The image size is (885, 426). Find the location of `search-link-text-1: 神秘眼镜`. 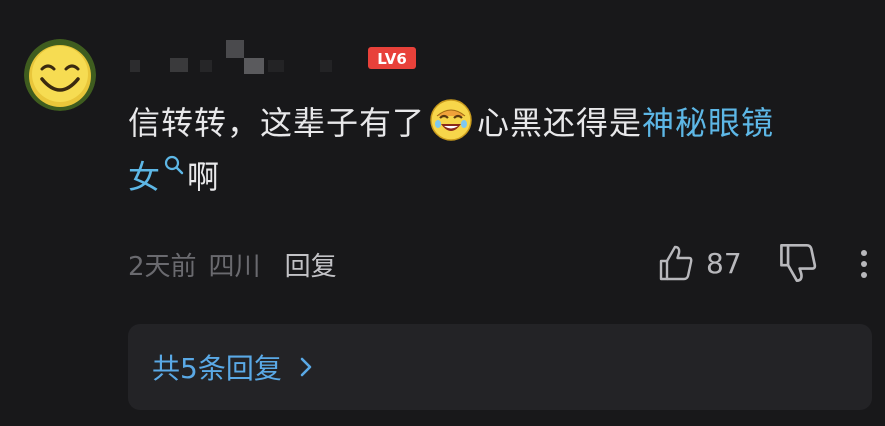

search-link-text-1: 神秘眼镜 is located at coordinates (708, 123).